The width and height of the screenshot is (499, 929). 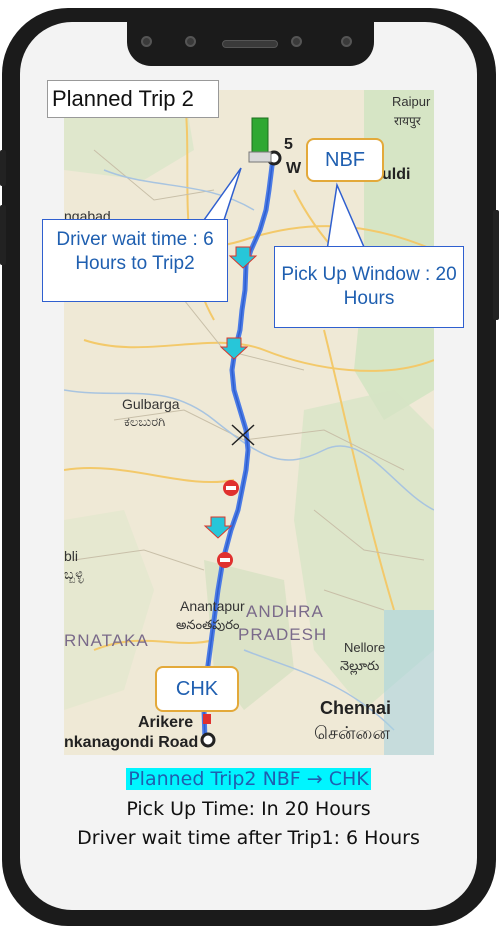 What do you see at coordinates (294, 168) in the screenshot?
I see `map-label-origin-partial: W` at bounding box center [294, 168].